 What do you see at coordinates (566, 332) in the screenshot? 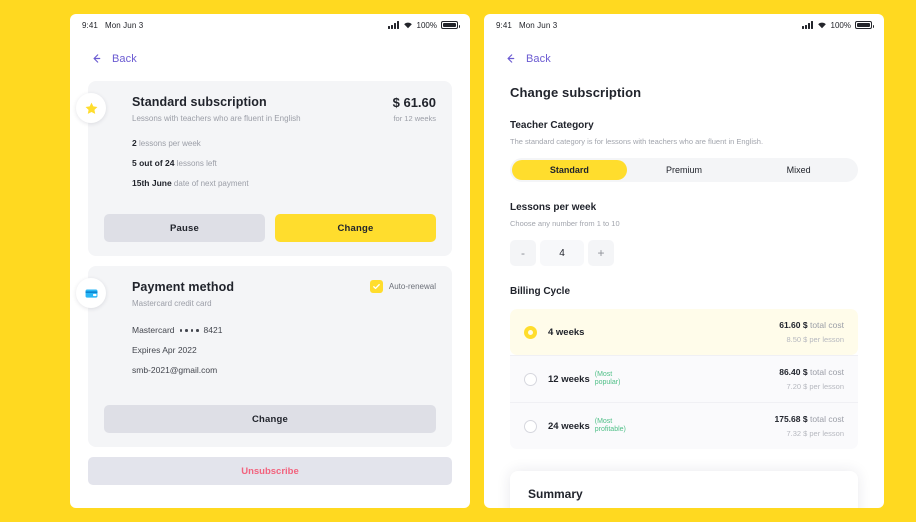
I see `billing-option-name: 4 weeks` at bounding box center [566, 332].